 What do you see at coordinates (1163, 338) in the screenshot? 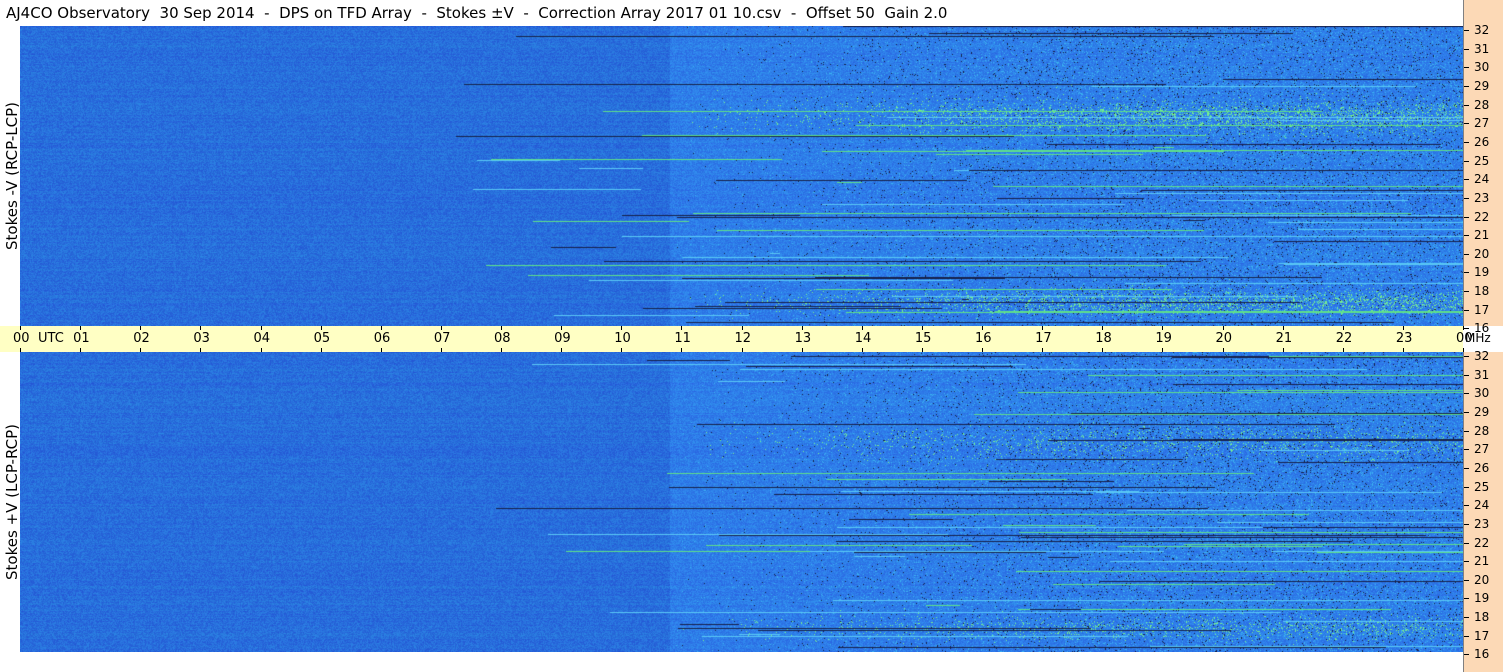
I see `utc-tick-label: 19` at bounding box center [1163, 338].